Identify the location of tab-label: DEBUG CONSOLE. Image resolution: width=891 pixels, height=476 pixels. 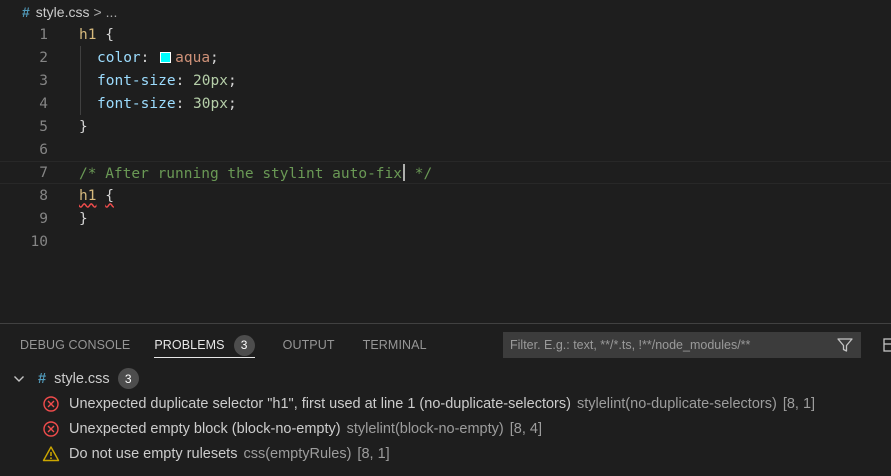
(75, 345).